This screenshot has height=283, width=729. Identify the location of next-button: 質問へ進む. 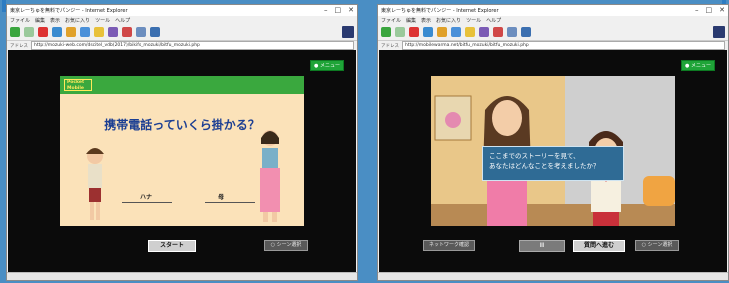
(599, 246).